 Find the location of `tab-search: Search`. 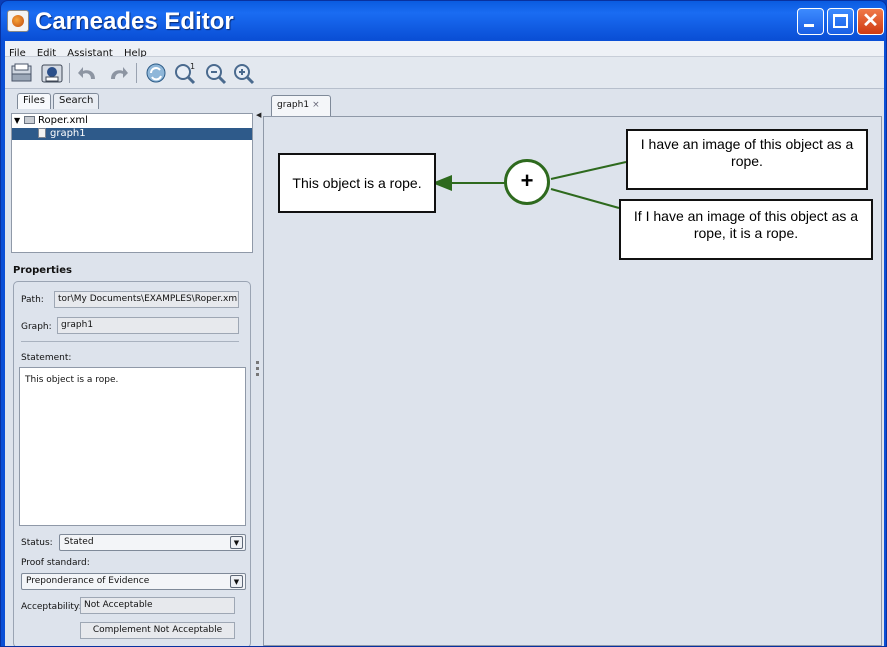

tab-search: Search is located at coordinates (76, 101).